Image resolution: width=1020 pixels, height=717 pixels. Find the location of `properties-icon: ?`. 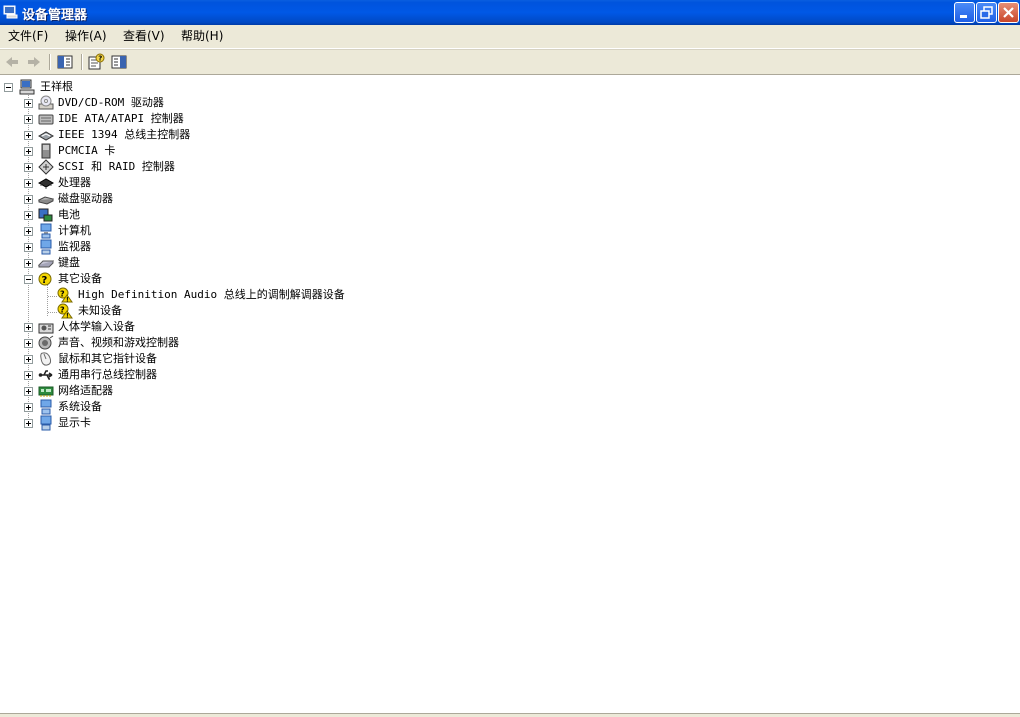

properties-icon: ? is located at coordinates (96, 62).